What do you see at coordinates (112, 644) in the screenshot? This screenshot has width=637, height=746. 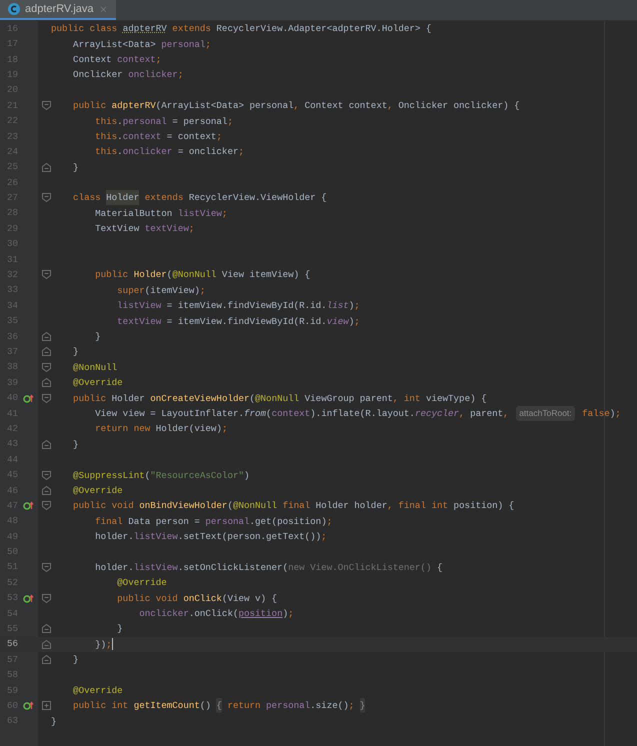 I see `text-caret` at bounding box center [112, 644].